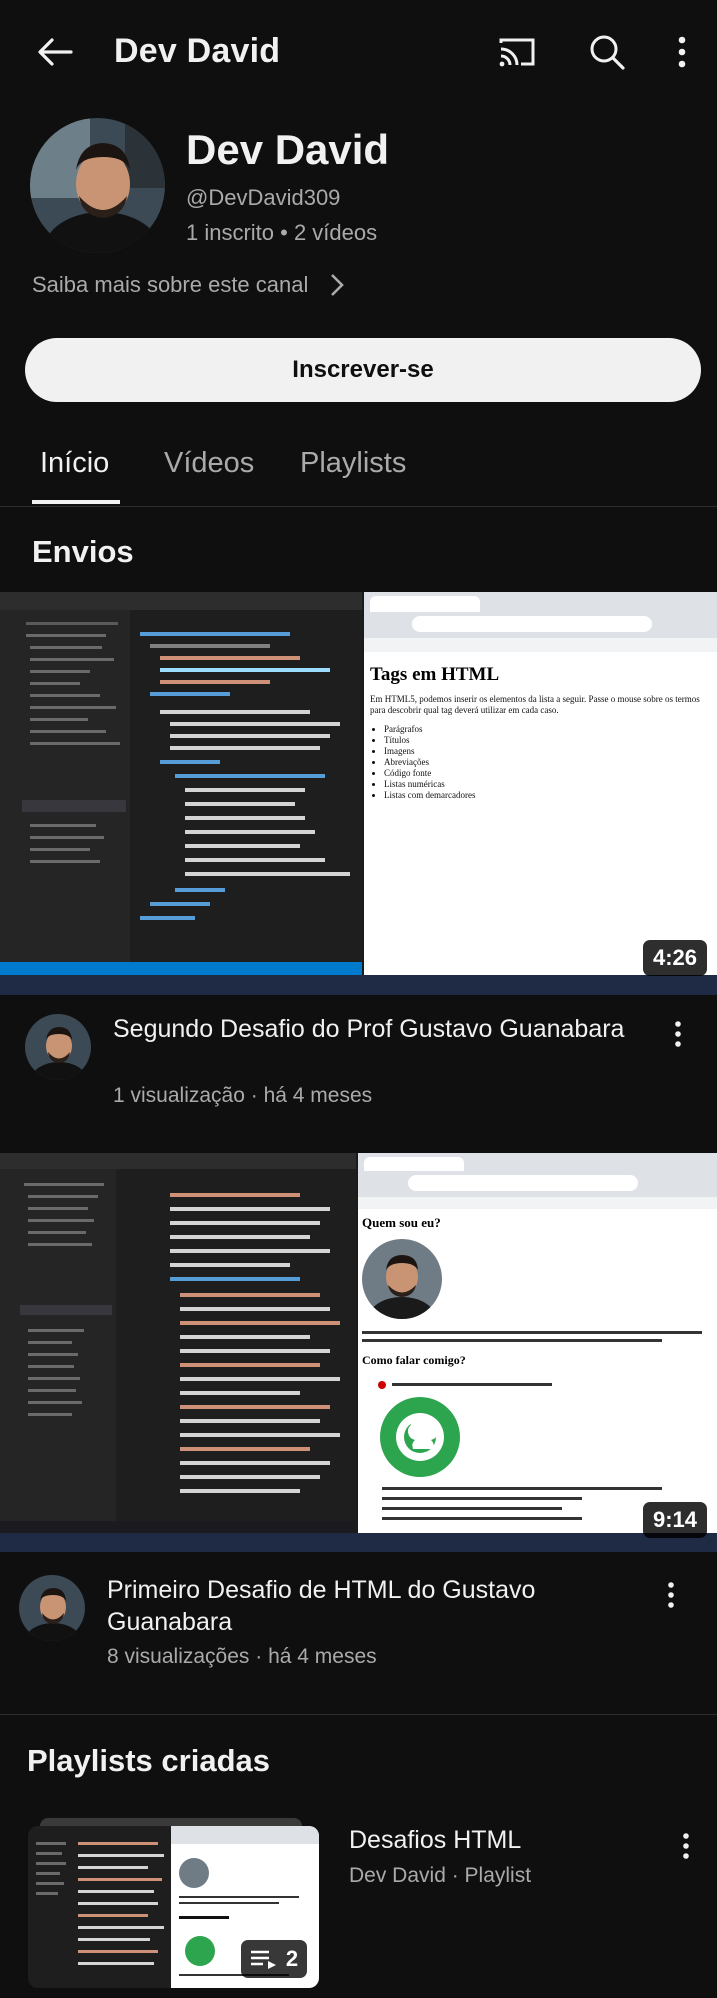  Describe the element at coordinates (401, 1222) in the screenshot. I see `thumb-heading: Quem sou eu?` at that location.